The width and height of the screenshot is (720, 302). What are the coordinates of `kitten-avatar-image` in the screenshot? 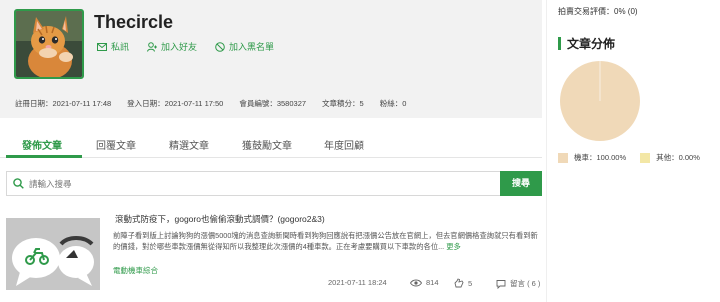 It's located at (49, 44).